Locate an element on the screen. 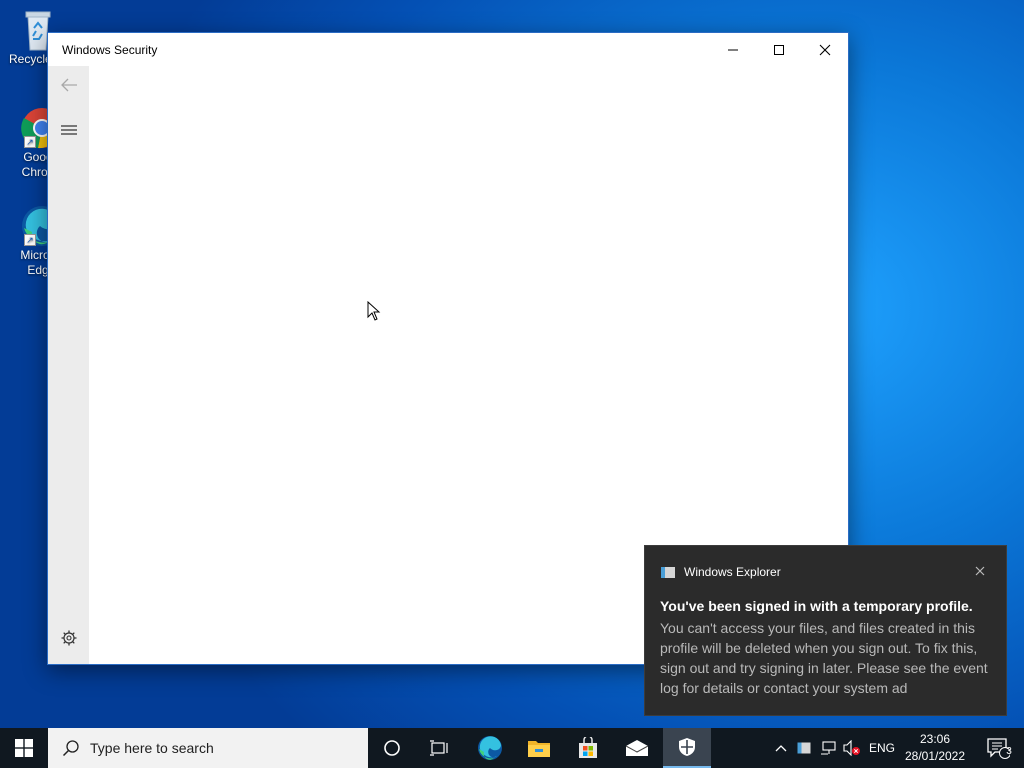  taskbar-file-explorer-button is located at coordinates (539, 748).